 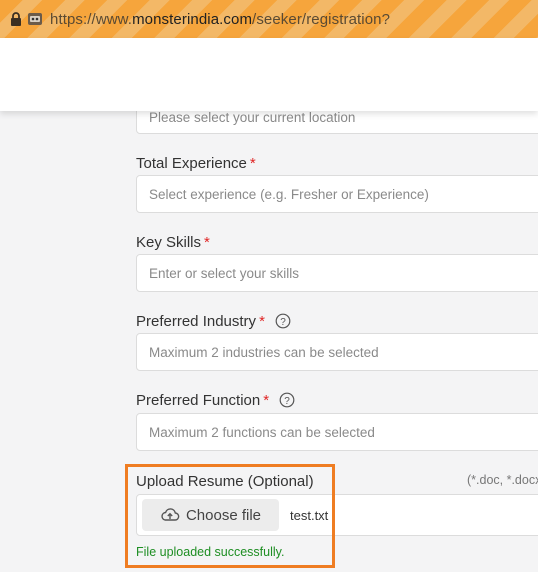 I want to click on key-skills-placeholder: Enter or select your skills, so click(x=224, y=273).